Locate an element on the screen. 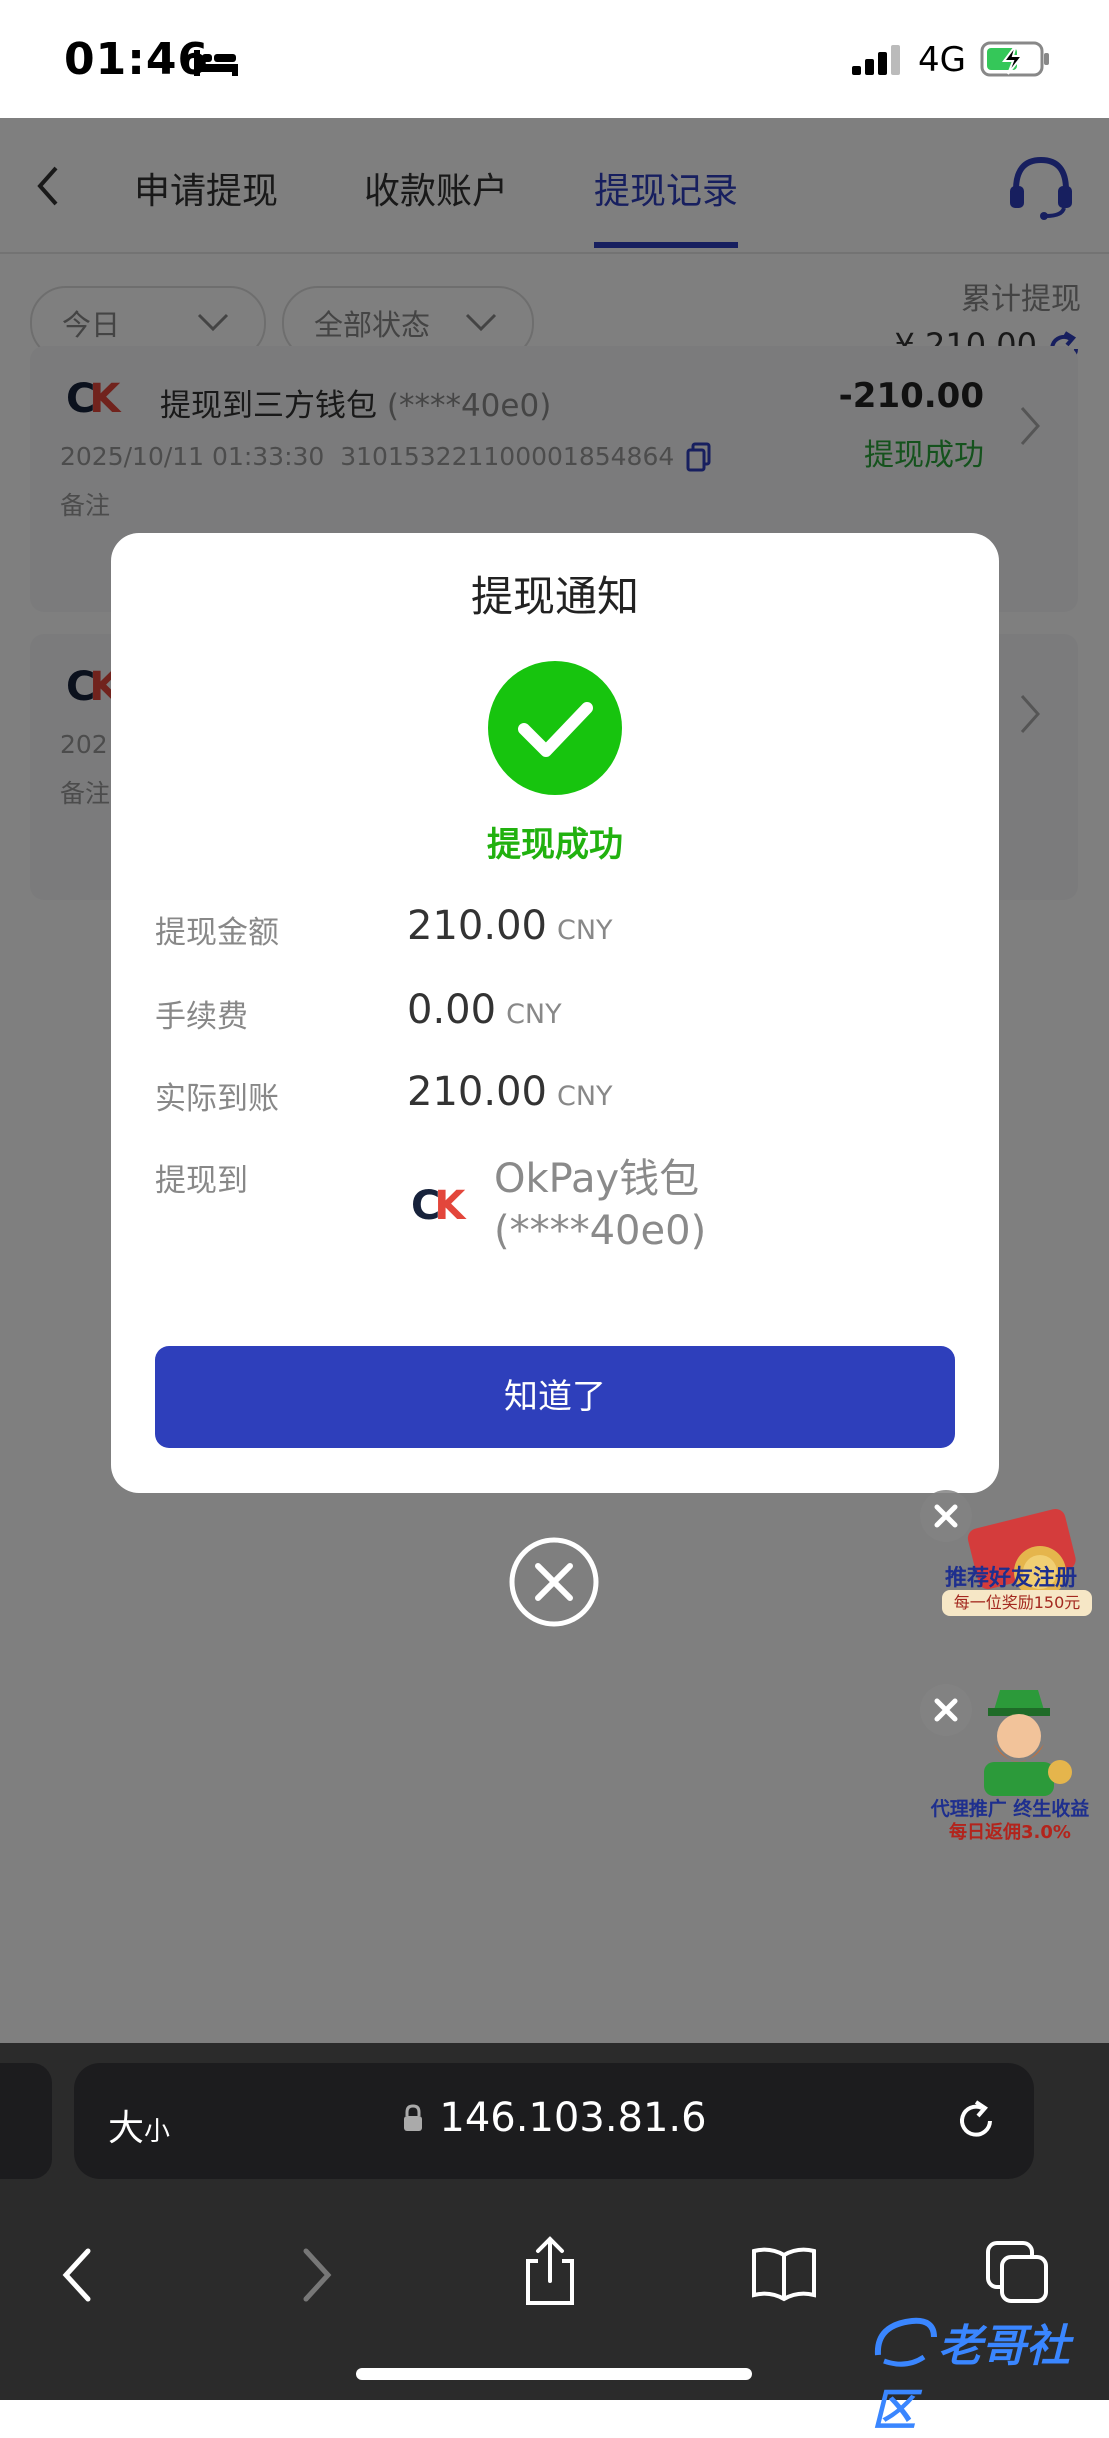 This screenshot has height=2438, width=1109. leprechaun-mascot-icon is located at coordinates (1028, 1743).